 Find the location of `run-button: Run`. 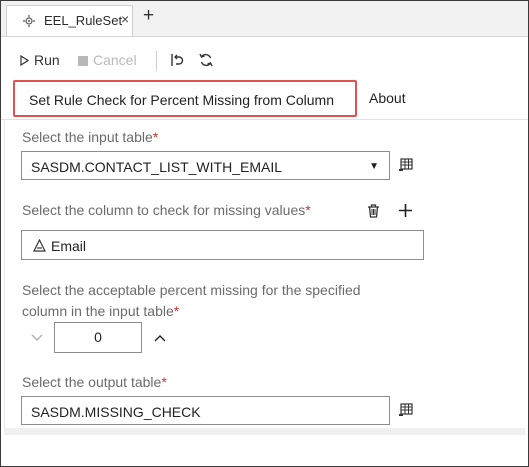

run-button: Run is located at coordinates (40, 60).